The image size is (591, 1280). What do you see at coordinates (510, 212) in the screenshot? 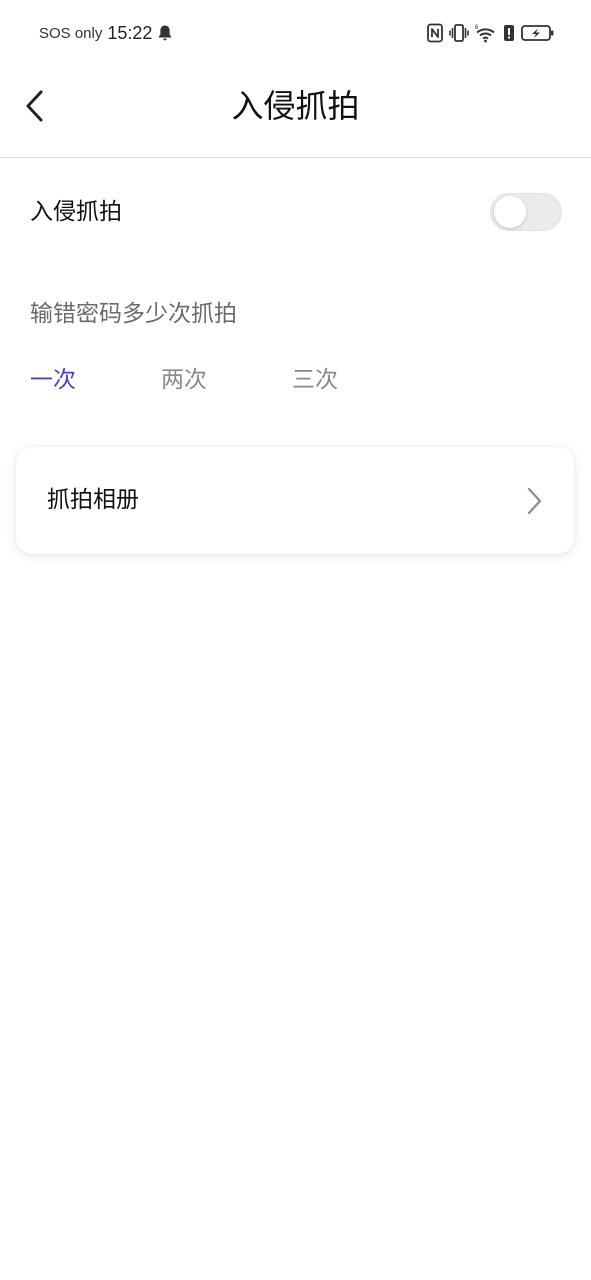
I see `toggle-knob` at bounding box center [510, 212].